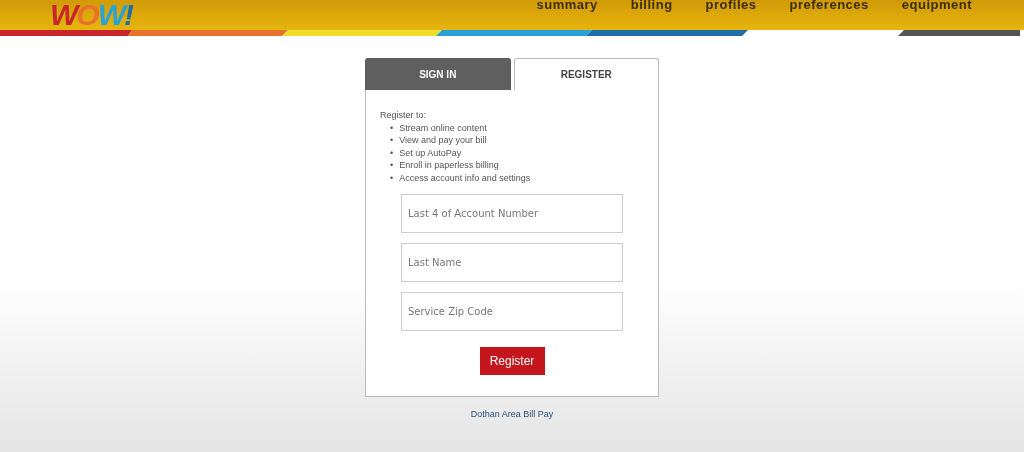  Describe the element at coordinates (512, 214) in the screenshot. I see `input-field: Last 4 of Account Number` at that location.